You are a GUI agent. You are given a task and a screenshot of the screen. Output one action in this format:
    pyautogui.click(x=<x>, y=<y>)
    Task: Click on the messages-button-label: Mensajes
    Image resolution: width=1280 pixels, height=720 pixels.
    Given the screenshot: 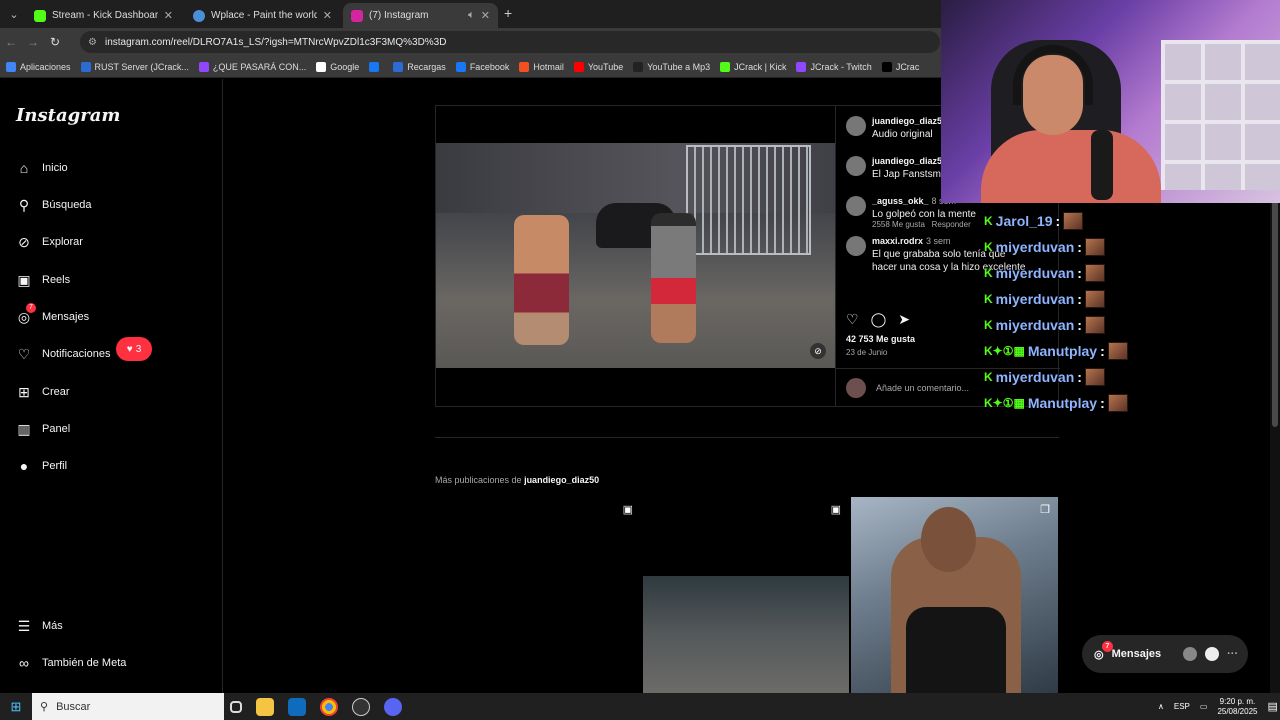 What is the action you would take?
    pyautogui.click(x=1136, y=654)
    